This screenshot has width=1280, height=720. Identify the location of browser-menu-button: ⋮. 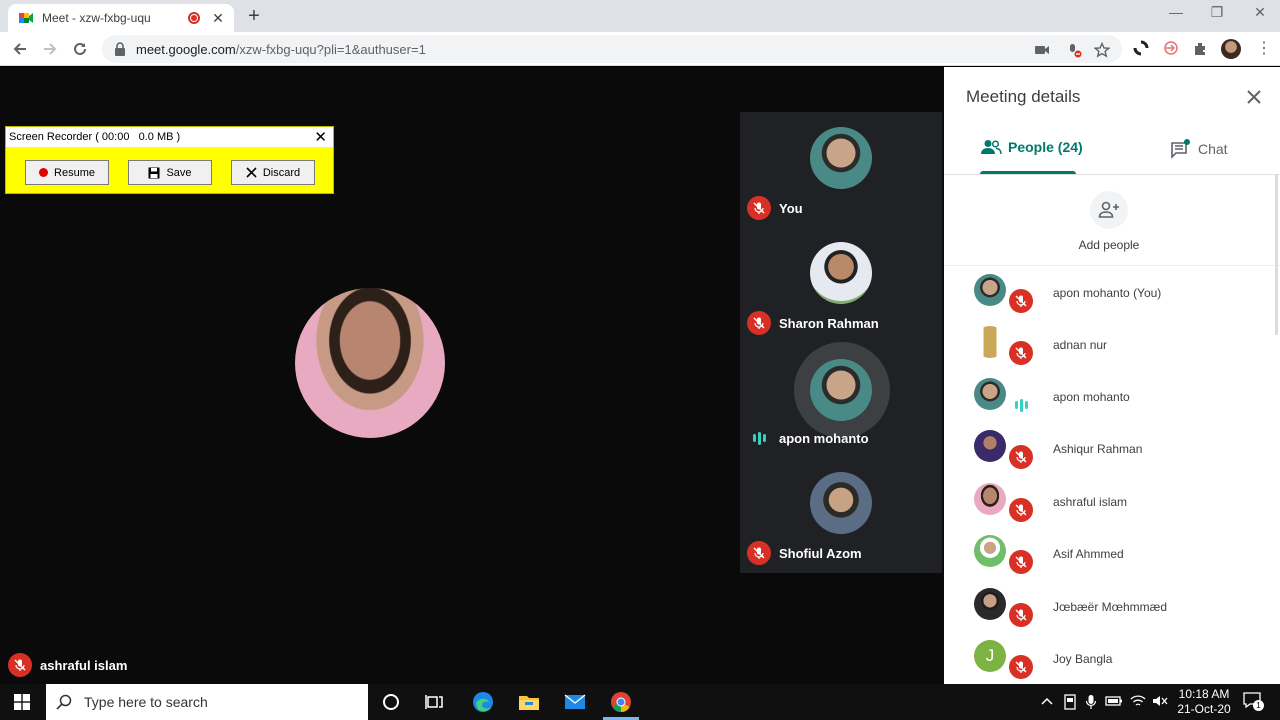
(1264, 49).